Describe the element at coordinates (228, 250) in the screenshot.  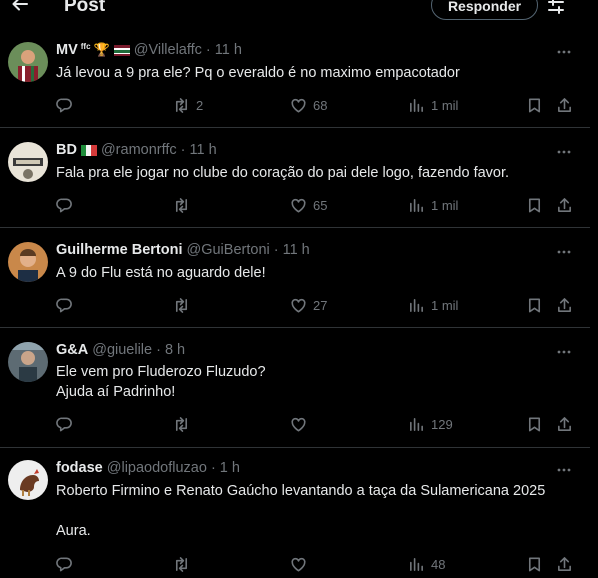
I see `author-handle: @GuiBertoni` at that location.